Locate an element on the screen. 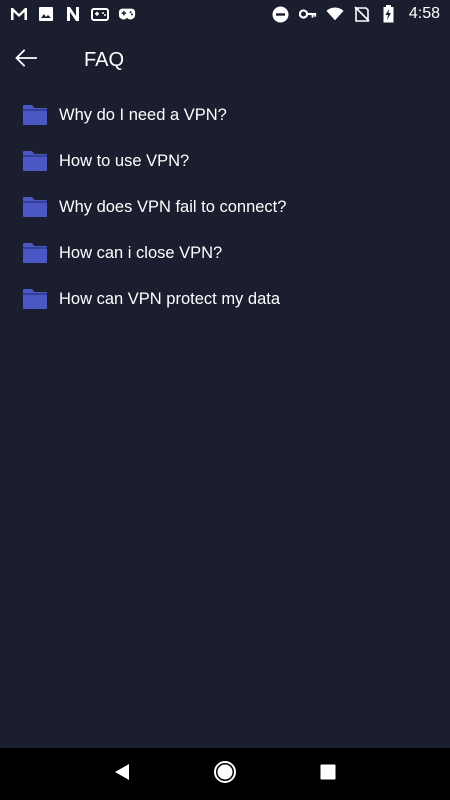 This screenshot has height=800, width=450. wifi-icon is located at coordinates (335, 14).